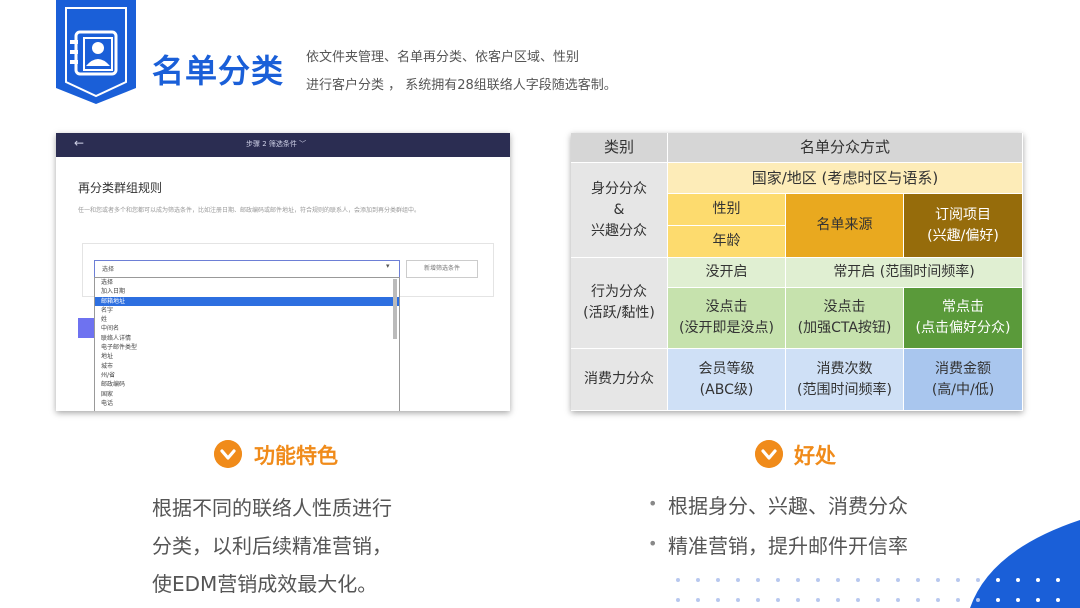 The width and height of the screenshot is (1080, 608). I want to click on cell-often-click: 常点击 (点击偏好分众), so click(963, 318).